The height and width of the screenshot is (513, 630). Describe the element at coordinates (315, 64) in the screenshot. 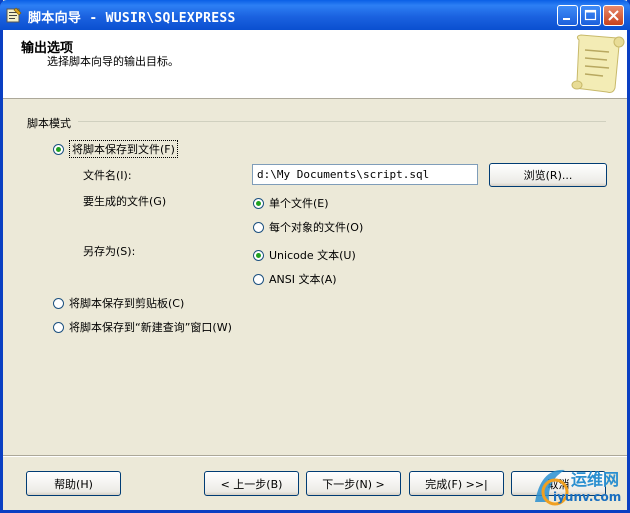

I see `header-panel: 输出选项 选择脚本向导的输出目标。` at that location.